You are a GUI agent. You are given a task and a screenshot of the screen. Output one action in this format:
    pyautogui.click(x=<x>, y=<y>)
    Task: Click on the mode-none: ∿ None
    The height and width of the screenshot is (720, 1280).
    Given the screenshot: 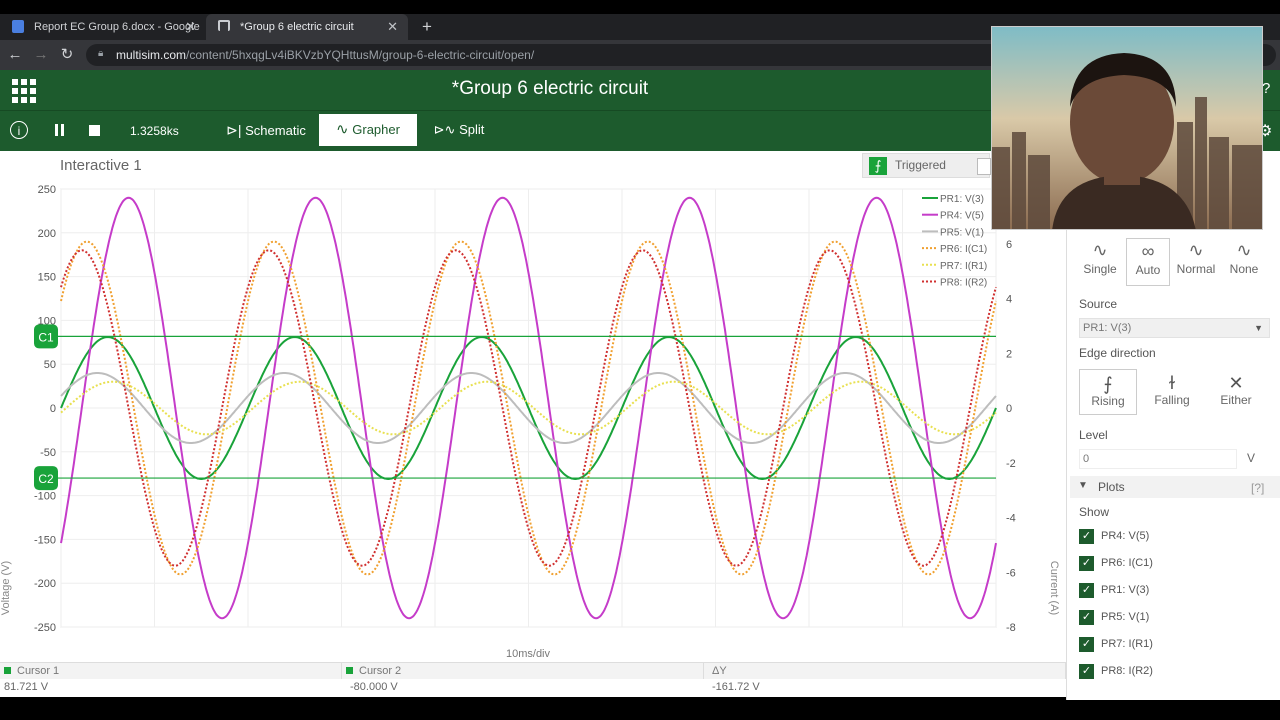 What is the action you would take?
    pyautogui.click(x=1244, y=262)
    